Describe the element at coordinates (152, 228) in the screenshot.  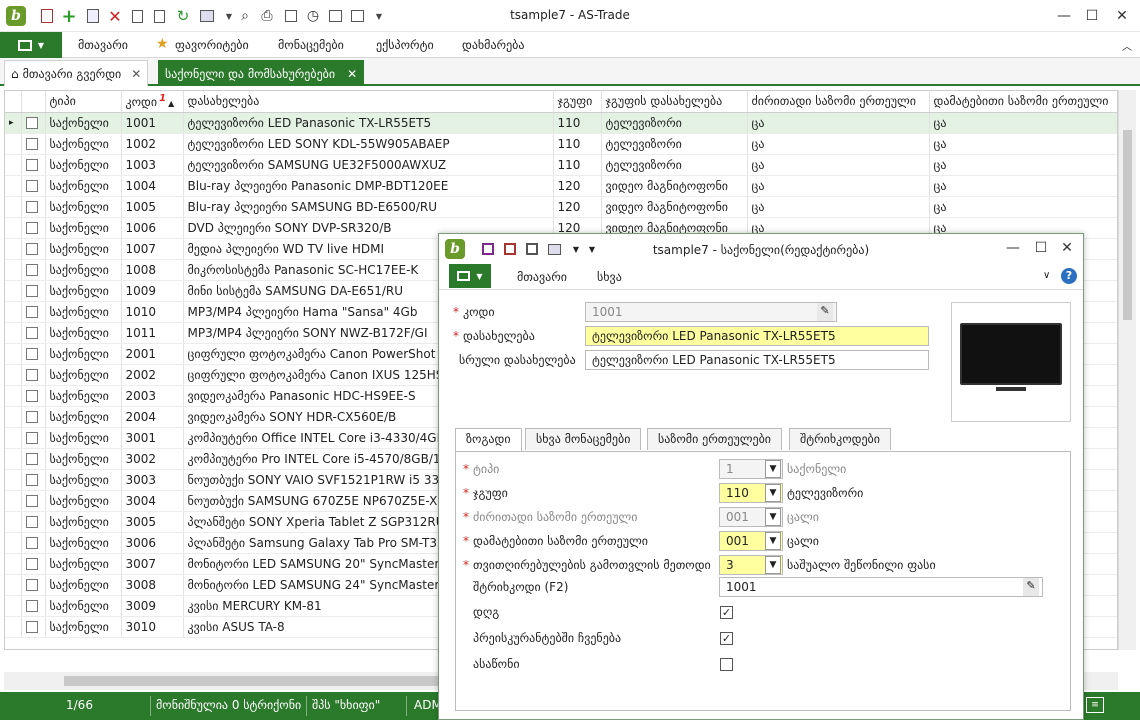
I see `cell-code: 1006` at that location.